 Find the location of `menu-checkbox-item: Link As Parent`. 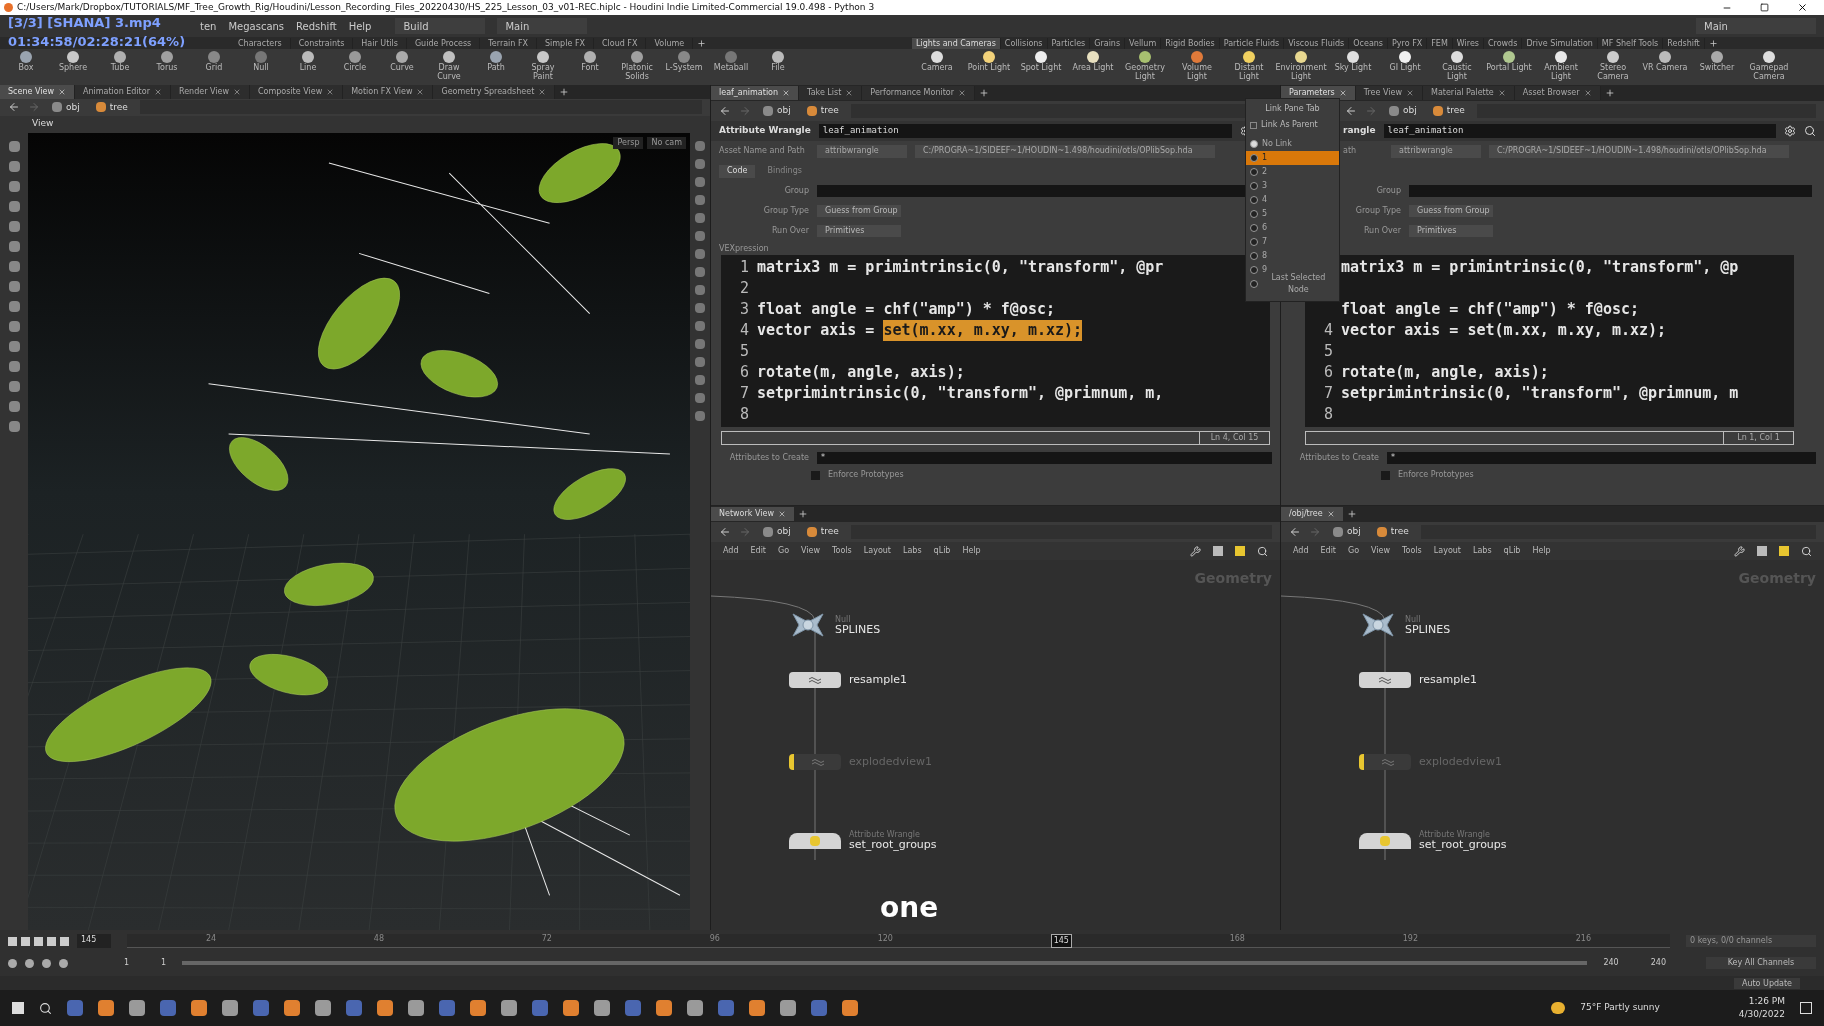

menu-checkbox-item: Link As Parent is located at coordinates (1292, 125).